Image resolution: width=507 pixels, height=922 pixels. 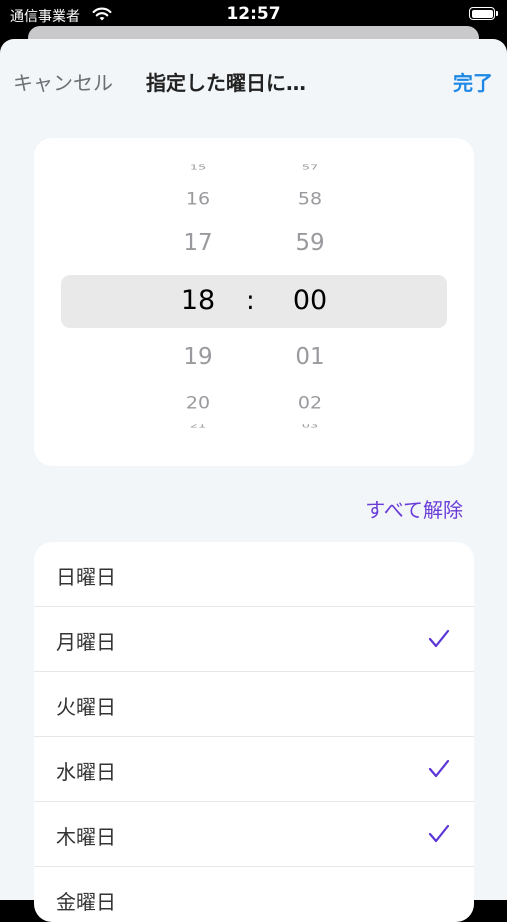 I want to click on status-time: 12:57, so click(x=253, y=14).